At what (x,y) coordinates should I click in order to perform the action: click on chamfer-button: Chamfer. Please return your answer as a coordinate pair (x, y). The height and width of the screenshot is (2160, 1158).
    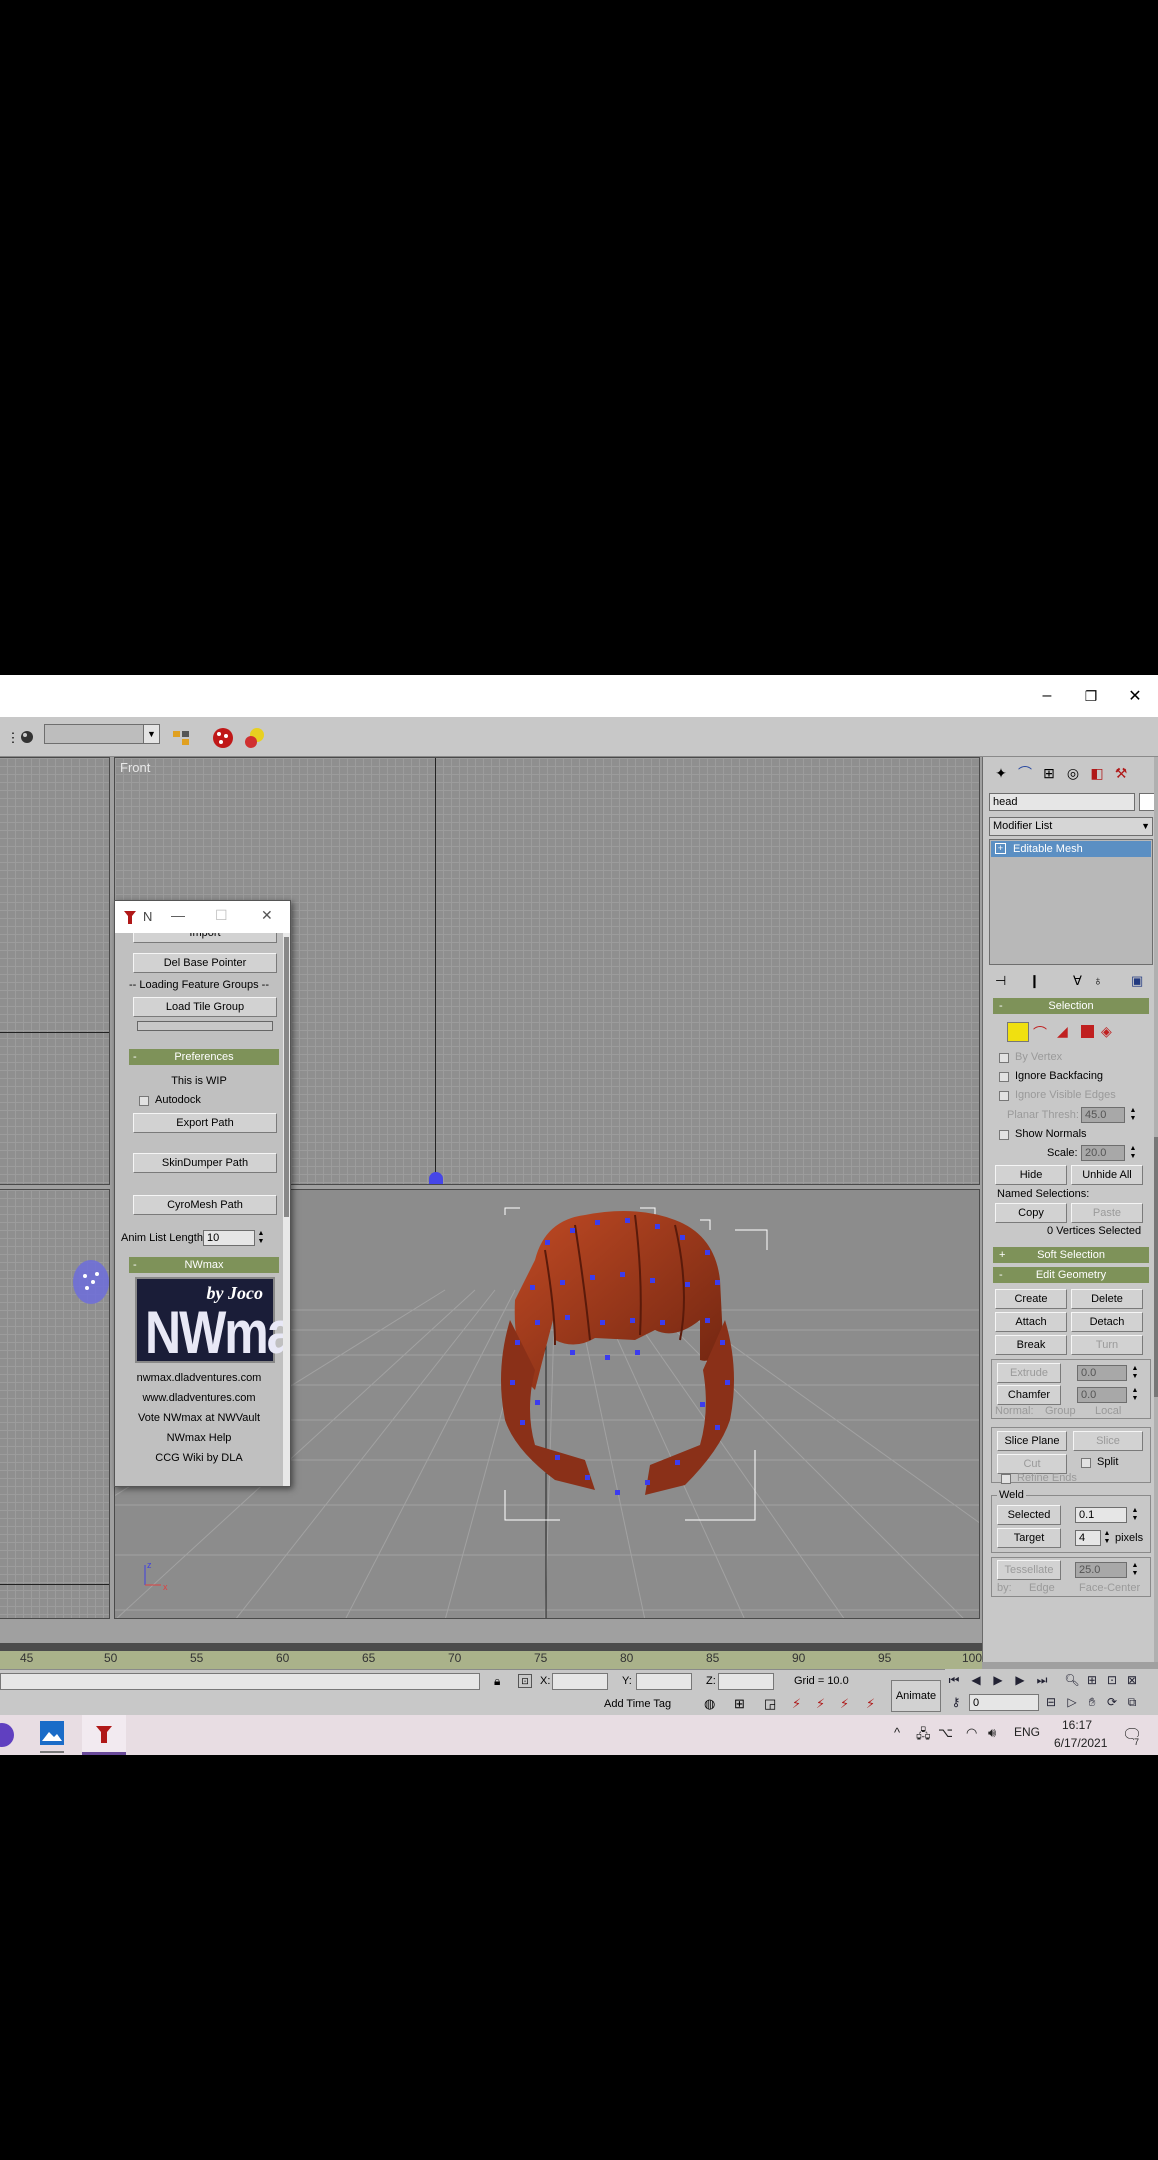
    Looking at the image, I should click on (1029, 1395).